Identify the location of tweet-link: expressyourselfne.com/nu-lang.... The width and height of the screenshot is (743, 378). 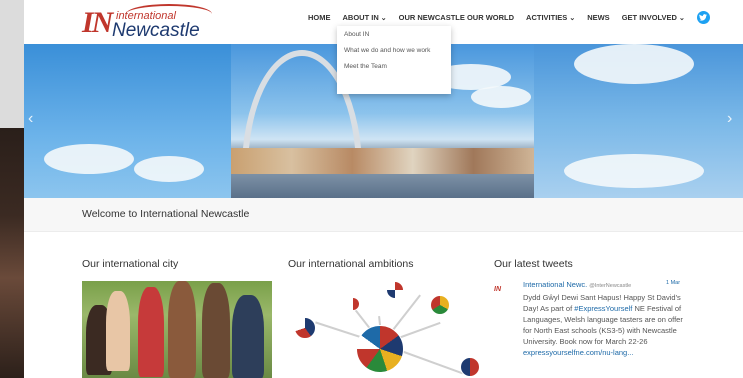
(578, 352).